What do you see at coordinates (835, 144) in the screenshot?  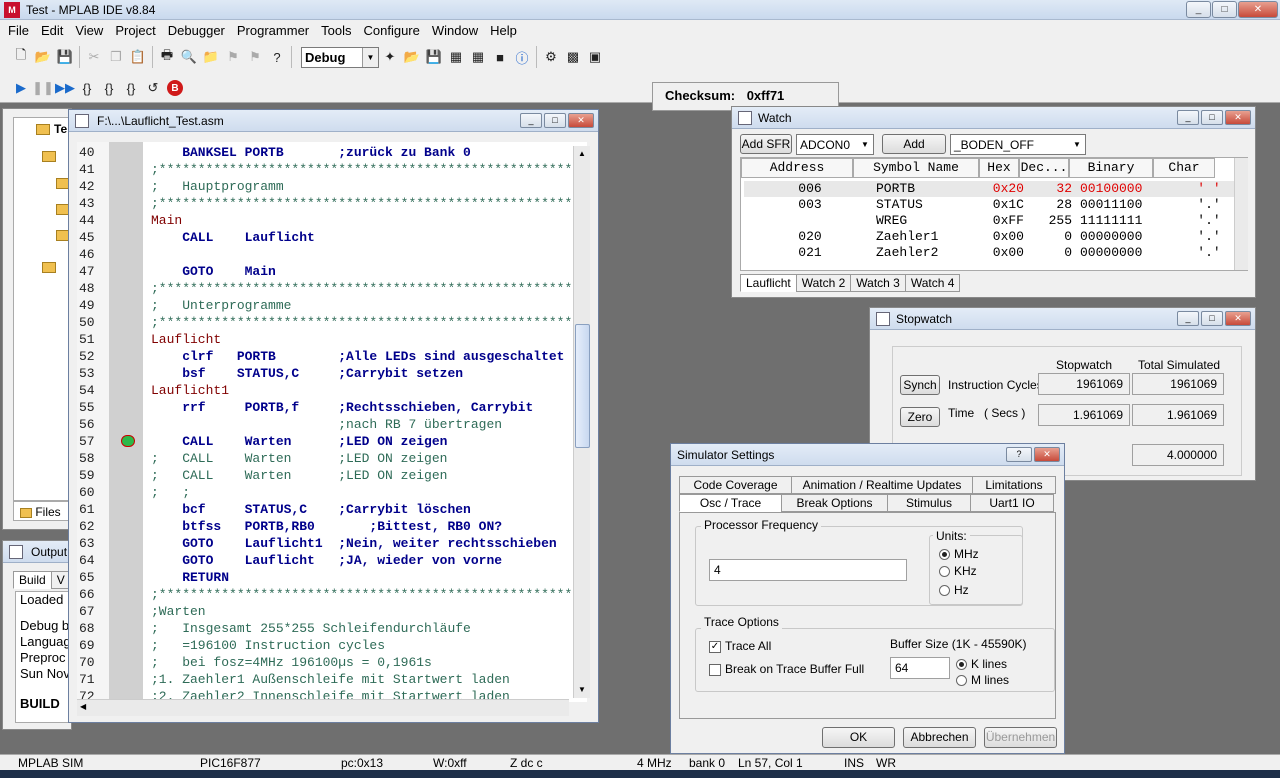 I see `sfr-select: ADCON0 ▼` at bounding box center [835, 144].